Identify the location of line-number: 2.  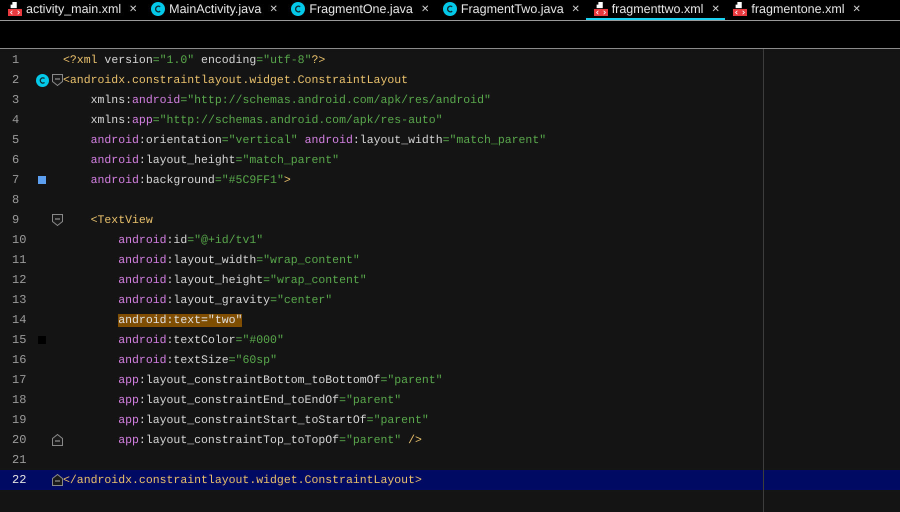
(15, 80).